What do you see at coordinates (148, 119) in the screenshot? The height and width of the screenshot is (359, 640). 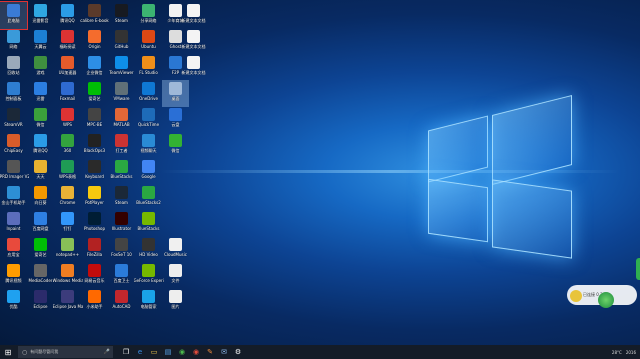 I see `desktop-icon: QuickTime` at bounding box center [148, 119].